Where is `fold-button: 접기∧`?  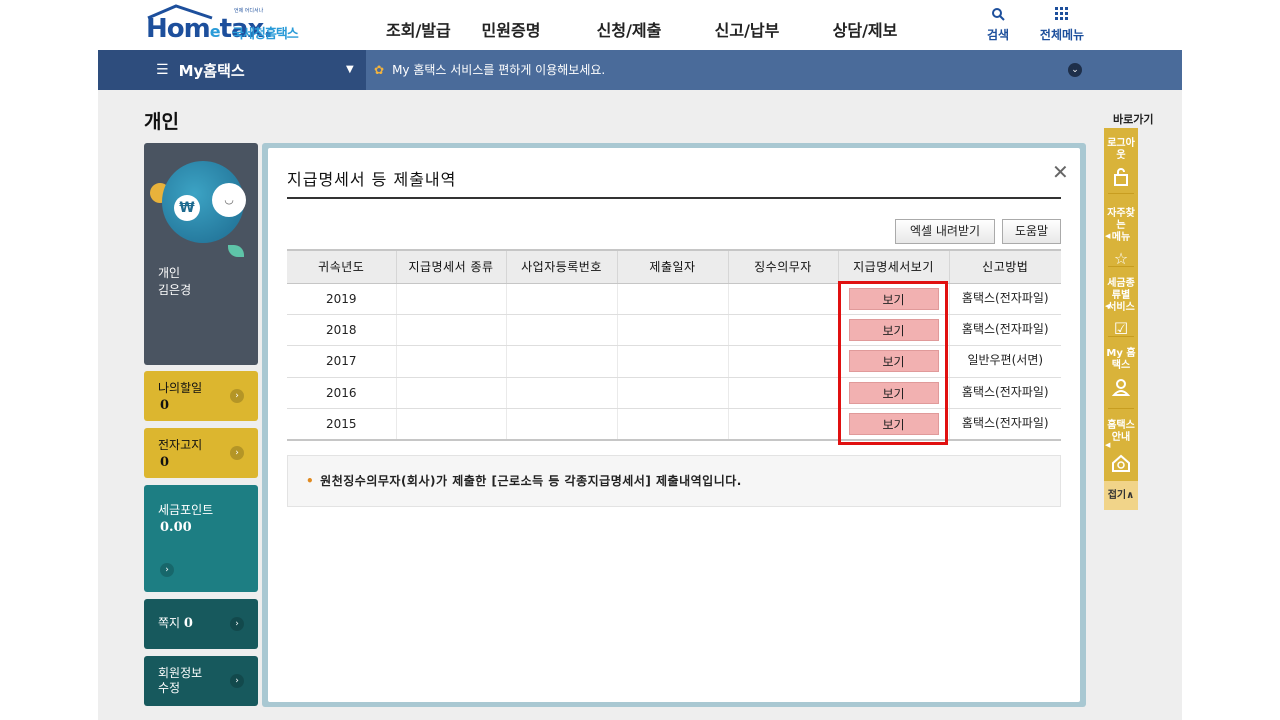
fold-button: 접기∧ is located at coordinates (1121, 495).